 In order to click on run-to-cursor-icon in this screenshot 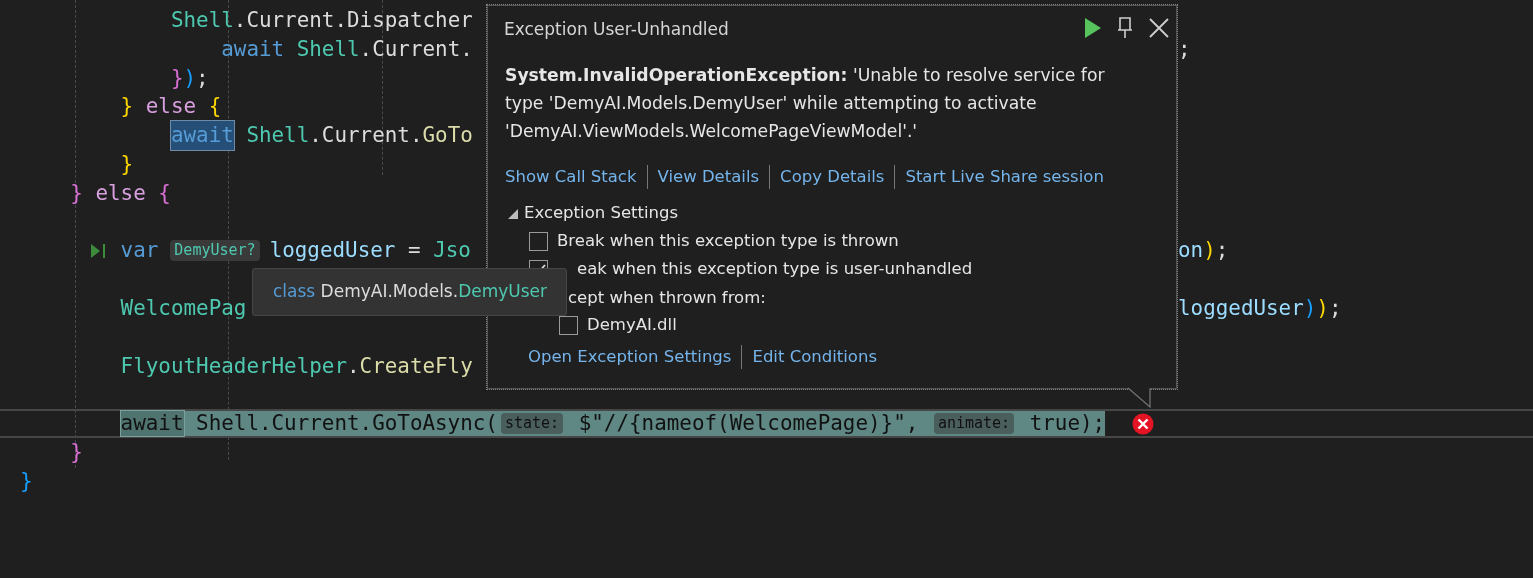, I will do `click(98, 251)`.